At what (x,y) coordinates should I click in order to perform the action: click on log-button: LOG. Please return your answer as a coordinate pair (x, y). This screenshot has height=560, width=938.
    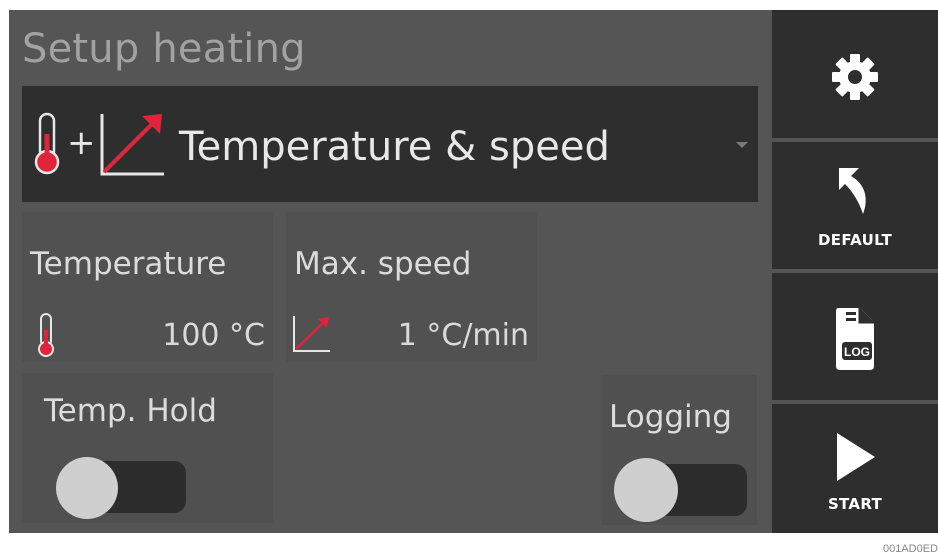
    Looking at the image, I should click on (855, 336).